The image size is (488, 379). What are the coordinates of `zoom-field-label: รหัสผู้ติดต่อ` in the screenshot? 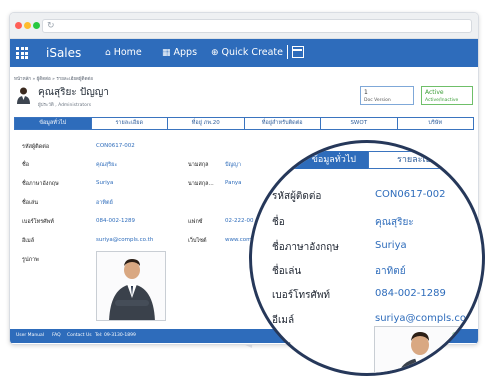 It's located at (297, 196).